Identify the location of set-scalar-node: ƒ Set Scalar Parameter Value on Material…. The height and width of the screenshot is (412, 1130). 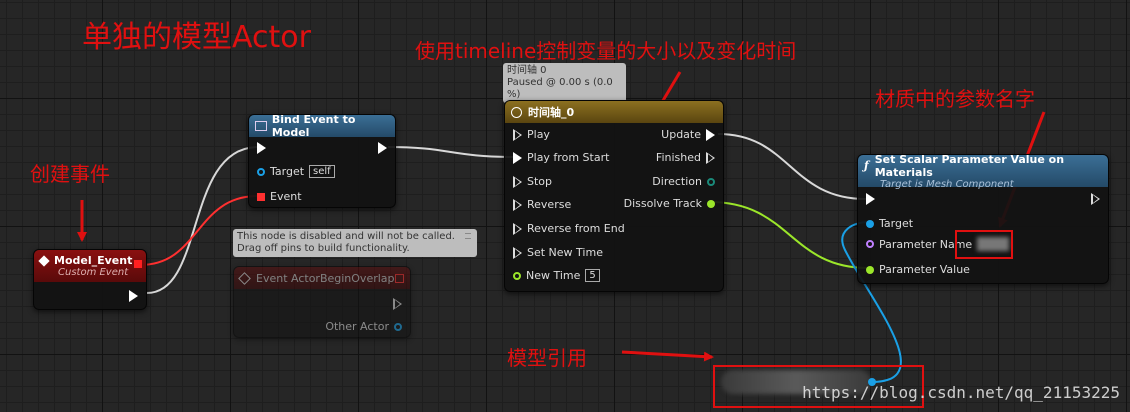
(983, 218).